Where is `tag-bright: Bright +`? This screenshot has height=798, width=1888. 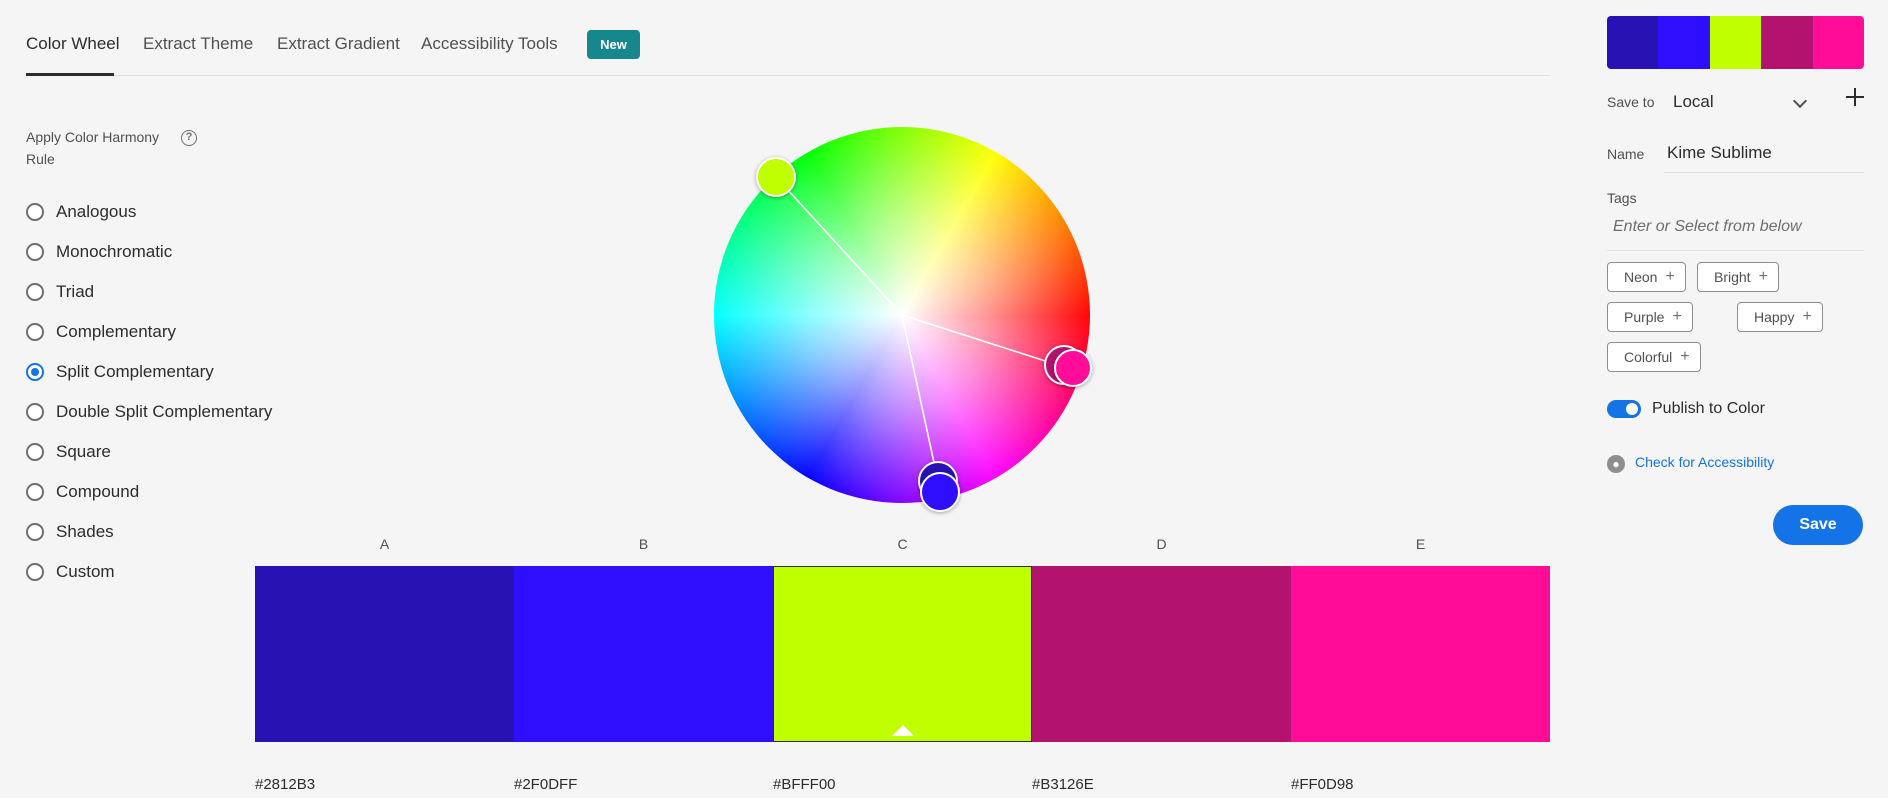
tag-bright: Bright + is located at coordinates (1738, 277).